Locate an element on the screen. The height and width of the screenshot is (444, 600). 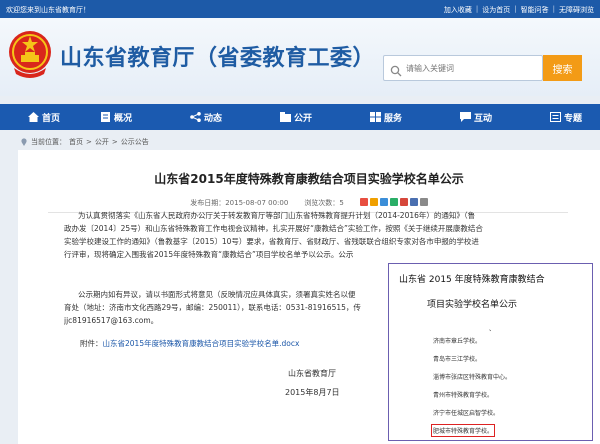
search-input is located at coordinates (471, 68).